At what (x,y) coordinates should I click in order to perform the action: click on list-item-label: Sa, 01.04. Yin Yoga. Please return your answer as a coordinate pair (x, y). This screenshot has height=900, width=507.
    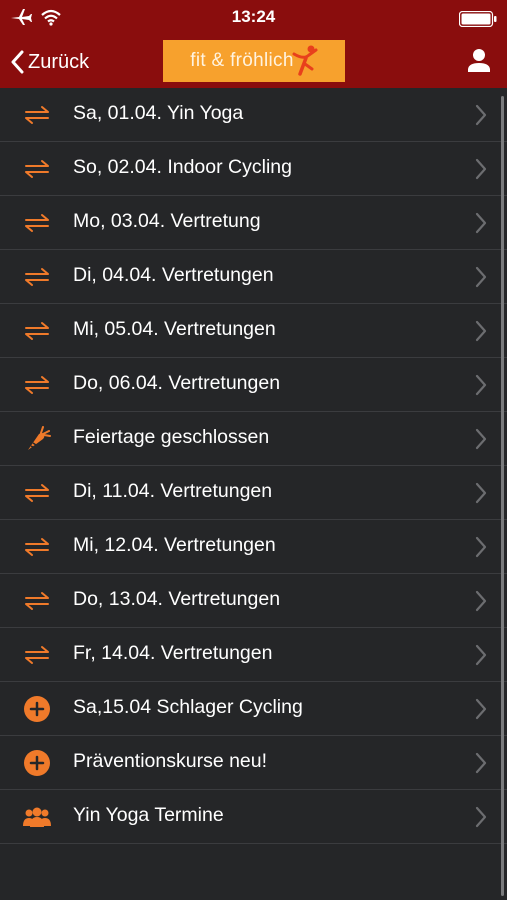
    Looking at the image, I should click on (158, 113).